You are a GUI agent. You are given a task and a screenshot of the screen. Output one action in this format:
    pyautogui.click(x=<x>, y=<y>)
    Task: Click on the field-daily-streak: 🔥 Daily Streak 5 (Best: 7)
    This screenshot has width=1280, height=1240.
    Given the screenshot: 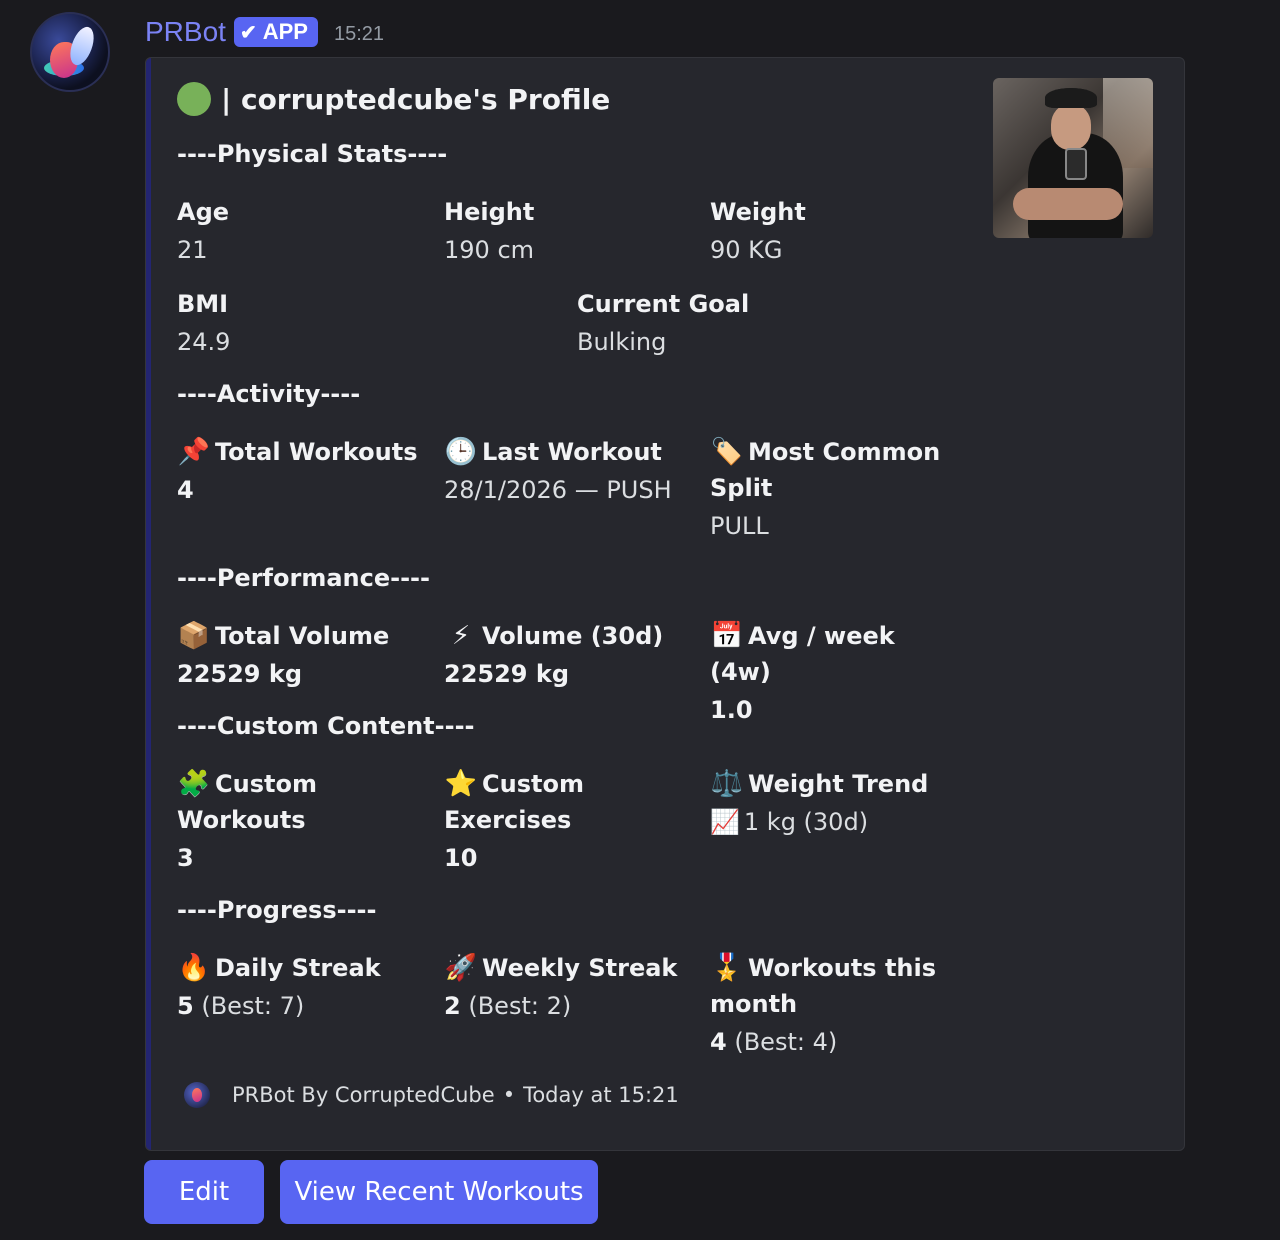 What is the action you would take?
    pyautogui.click(x=302, y=988)
    